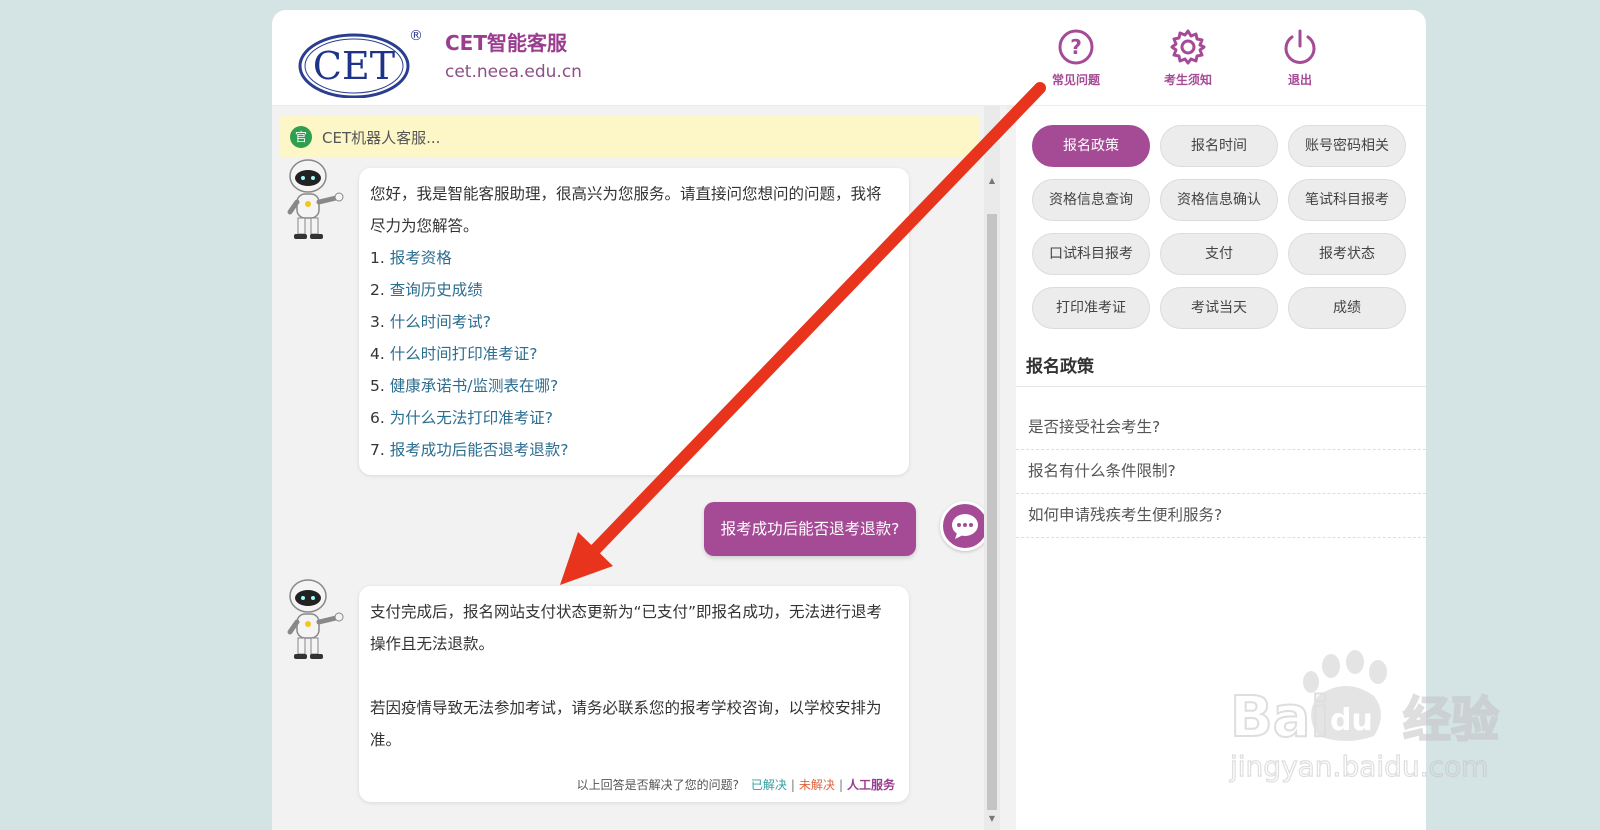 The height and width of the screenshot is (830, 1600). I want to click on section-title: 报名政策, so click(1060, 367).